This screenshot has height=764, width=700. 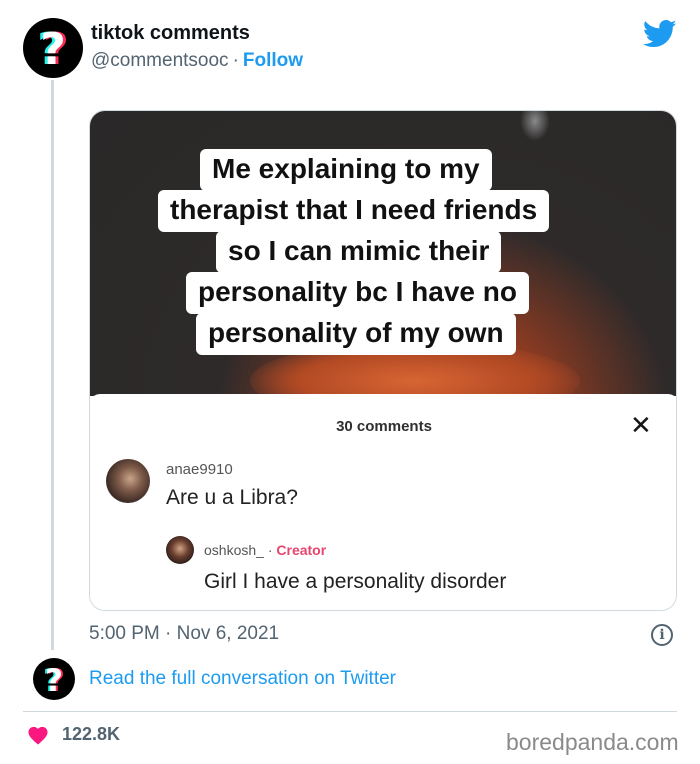 What do you see at coordinates (184, 634) in the screenshot?
I see `tweet-timestamp: 5:00 PM · Nov 6, 2021` at bounding box center [184, 634].